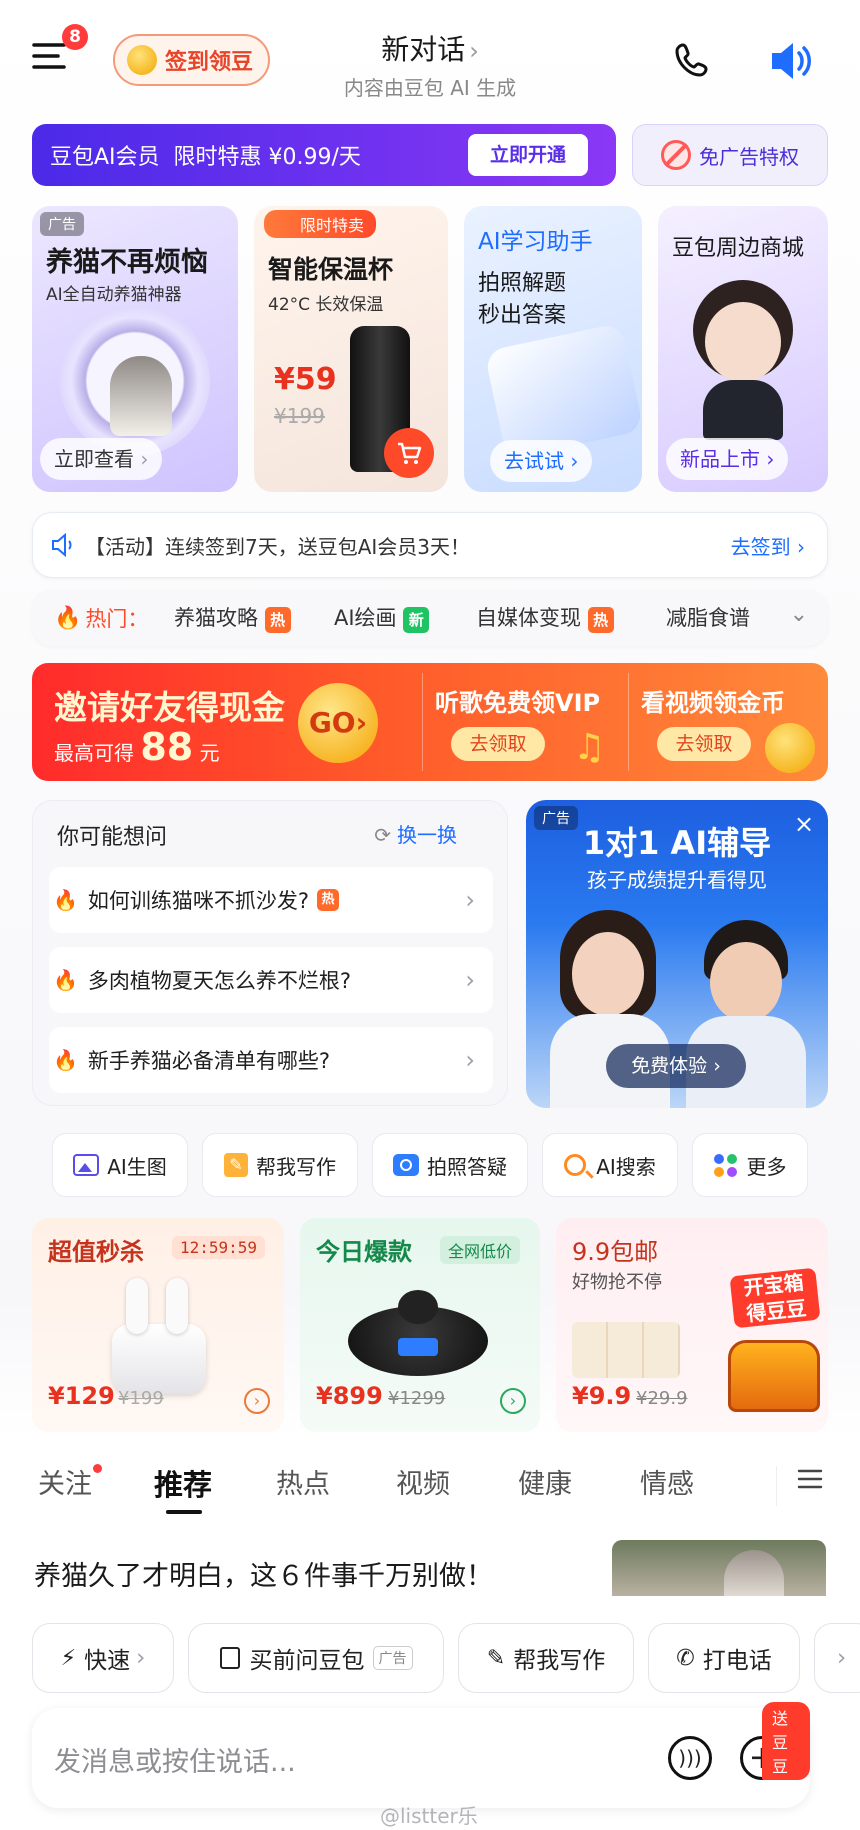  Describe the element at coordinates (677, 954) in the screenshot. I see `tutor-ad: 广告 × 1对1 AI辅导 孩子成绩提升看得见 免费体验 ›` at that location.